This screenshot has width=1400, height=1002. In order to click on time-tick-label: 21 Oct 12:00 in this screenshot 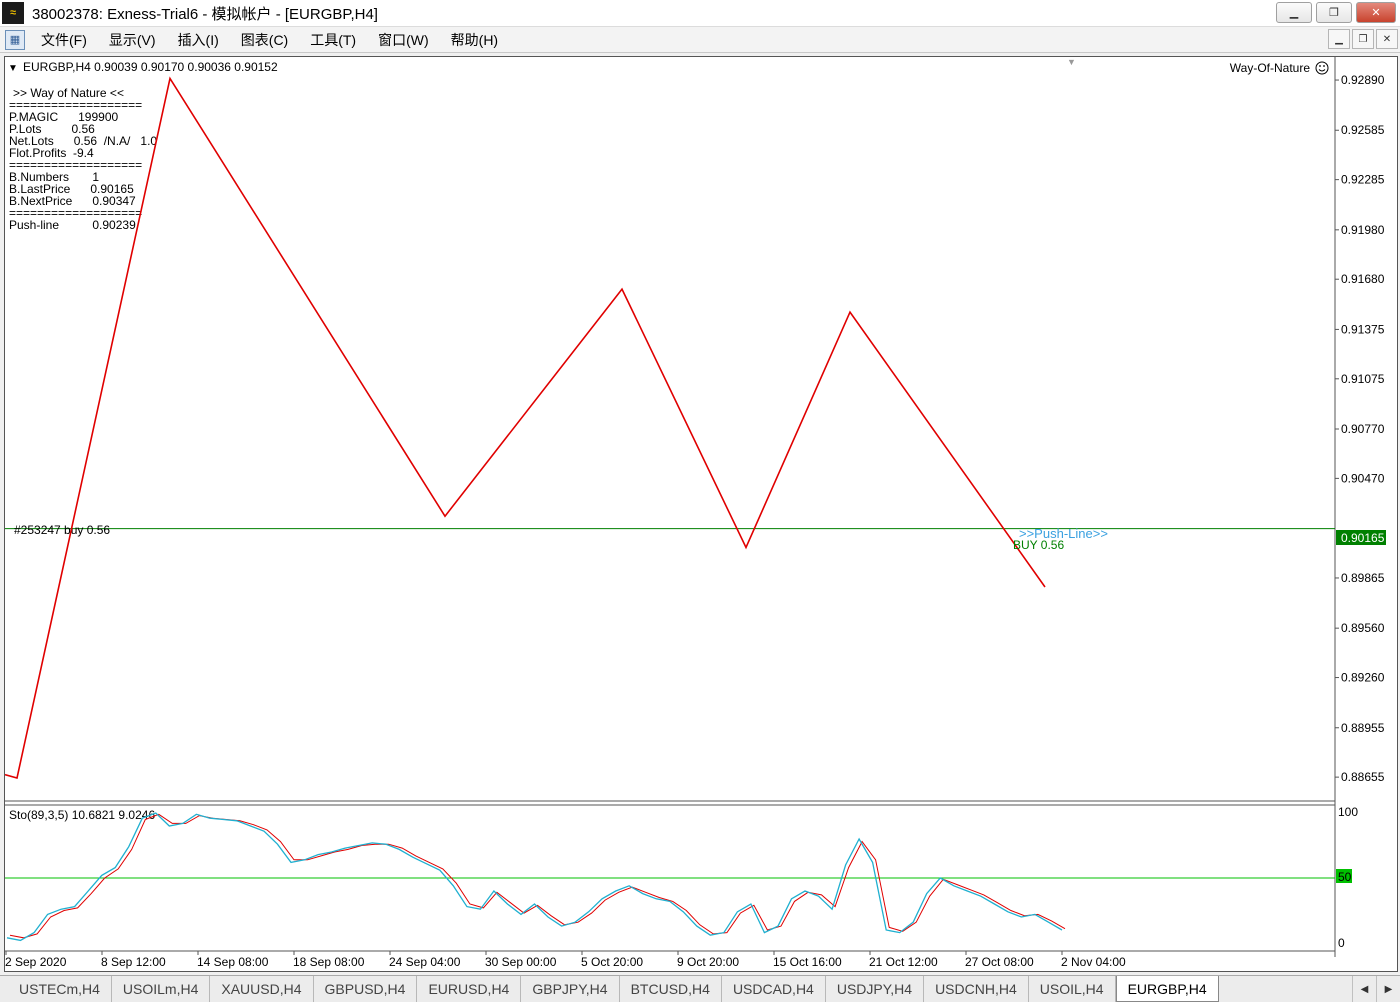, I will do `click(903, 962)`.